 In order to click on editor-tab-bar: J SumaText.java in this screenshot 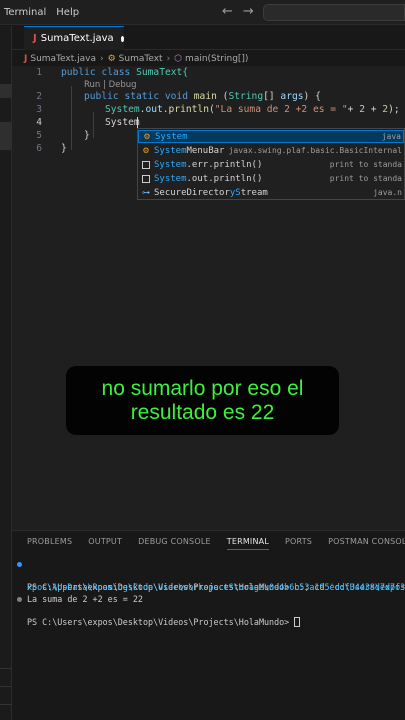, I will do `click(208, 38)`.